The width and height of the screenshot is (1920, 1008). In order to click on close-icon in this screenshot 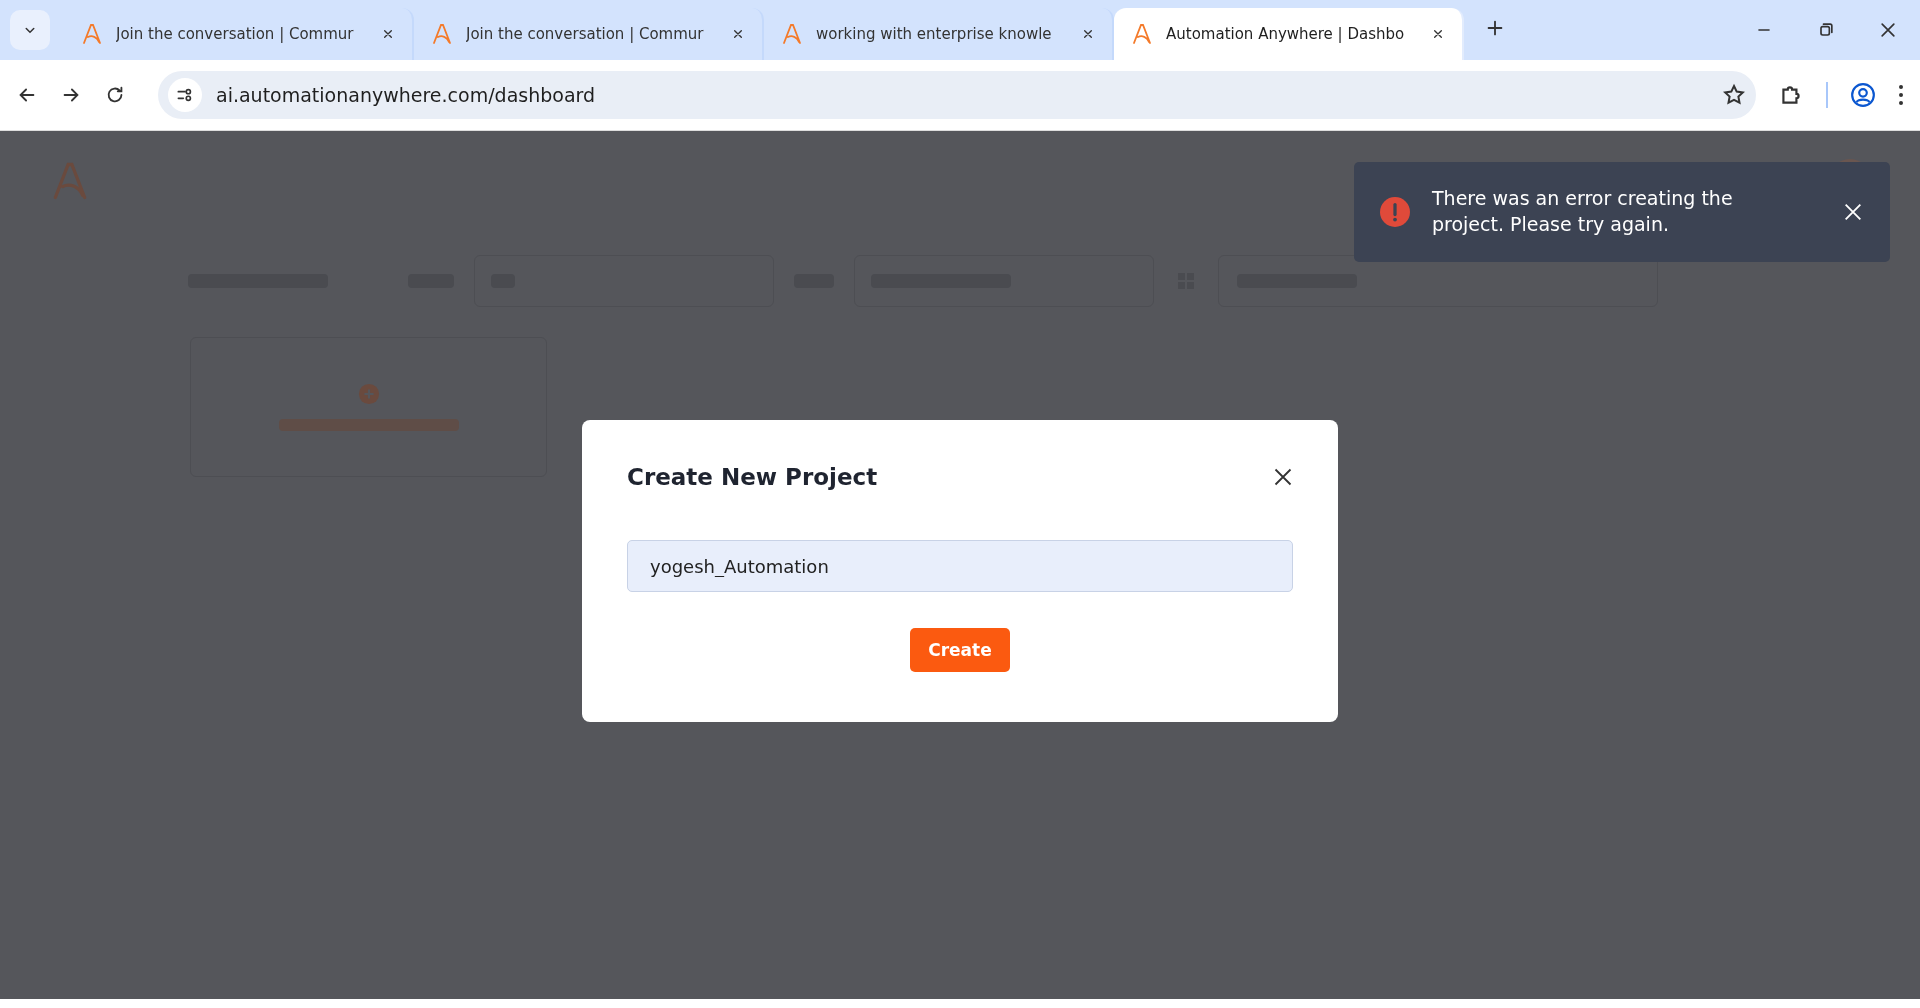, I will do `click(1888, 30)`.